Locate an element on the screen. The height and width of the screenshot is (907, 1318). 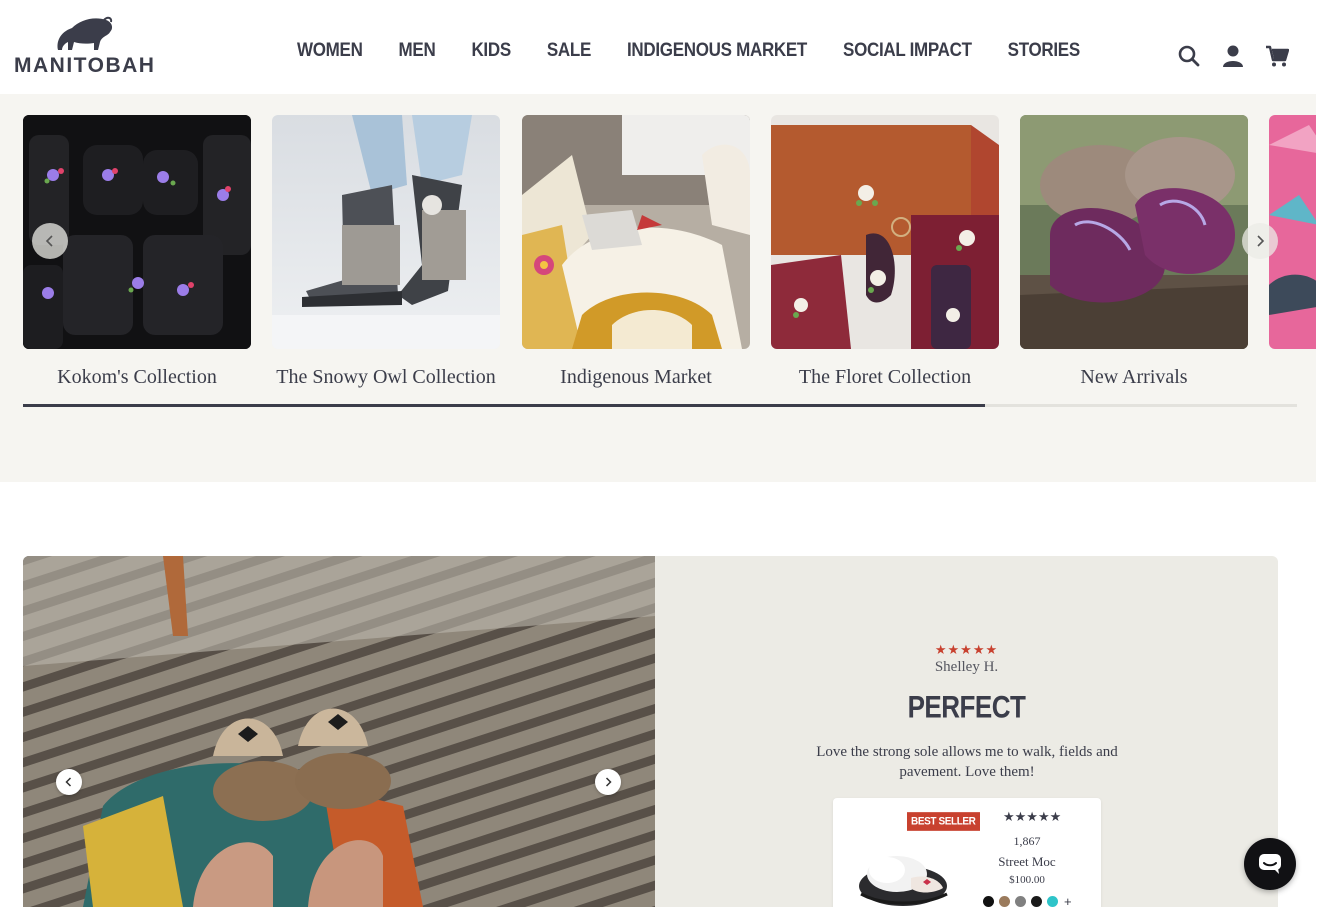
review-prev-button is located at coordinates (69, 782).